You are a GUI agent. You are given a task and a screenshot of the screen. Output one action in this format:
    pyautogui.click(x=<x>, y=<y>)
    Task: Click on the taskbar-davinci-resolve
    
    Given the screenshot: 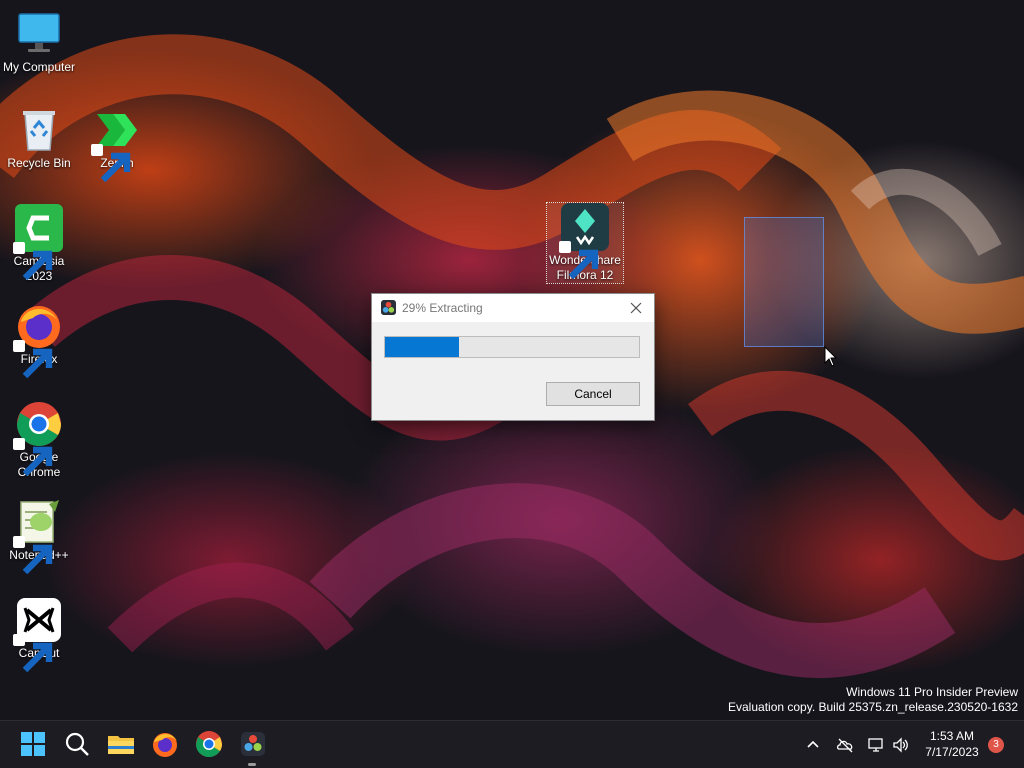 What is the action you would take?
    pyautogui.click(x=253, y=744)
    